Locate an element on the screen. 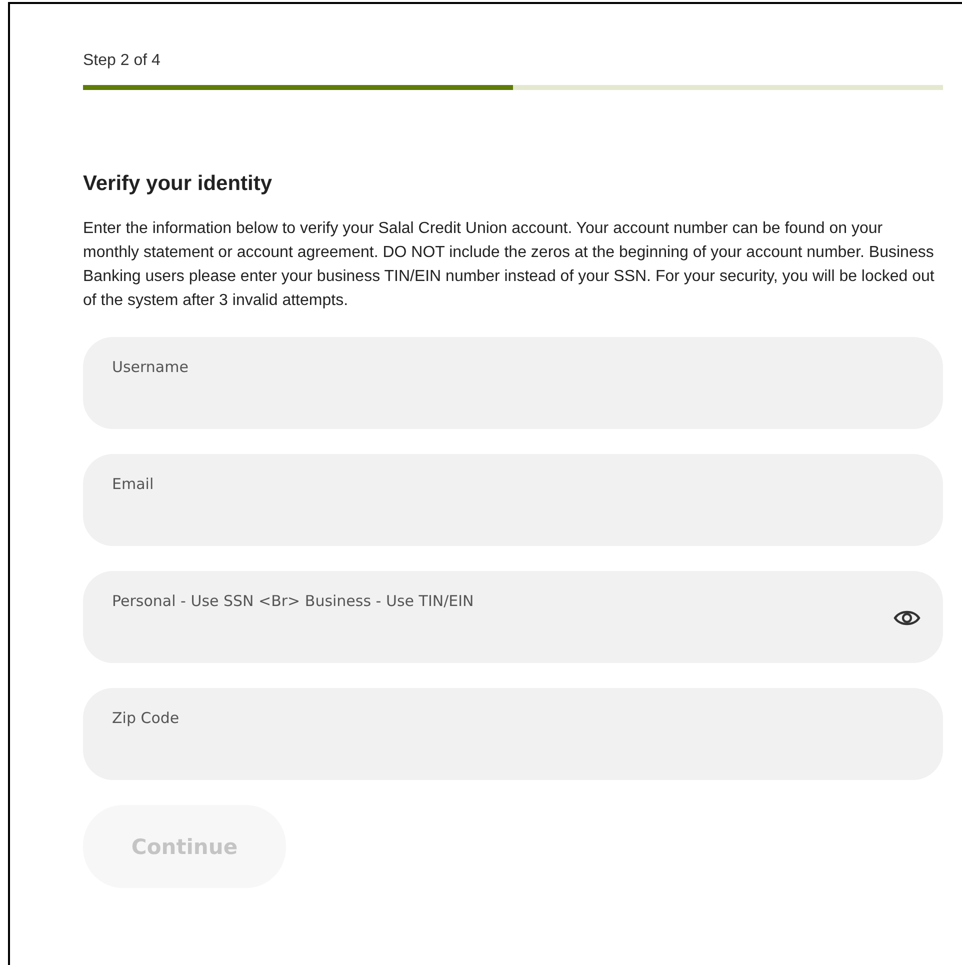  eye-icon is located at coordinates (907, 618).